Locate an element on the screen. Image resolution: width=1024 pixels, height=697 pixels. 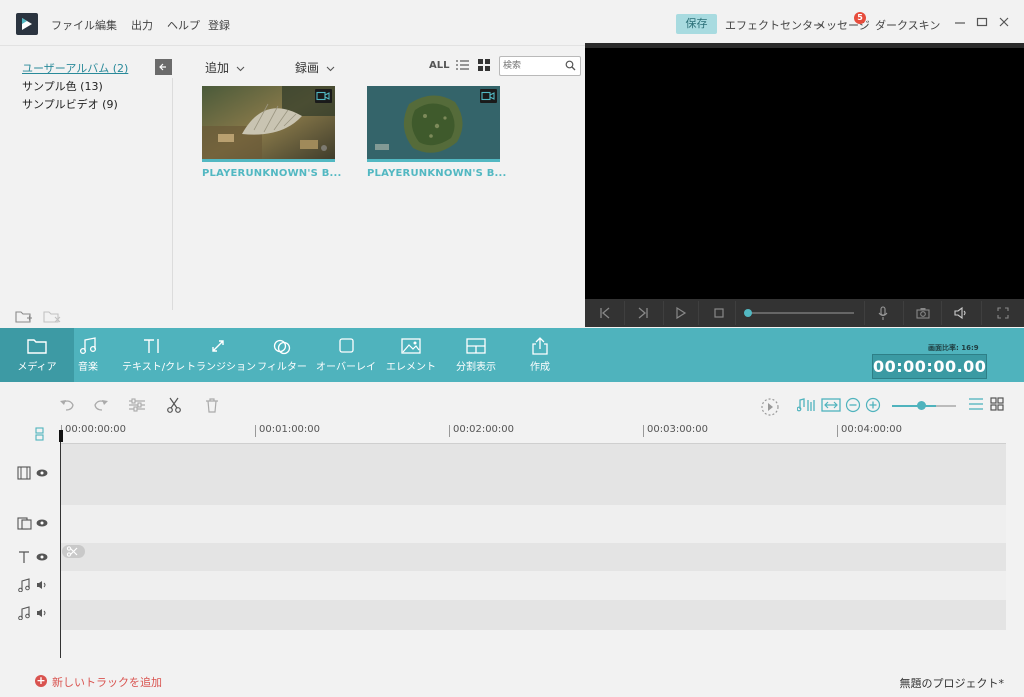
tool-overlay: オーバーレイ is located at coordinates (346, 355).